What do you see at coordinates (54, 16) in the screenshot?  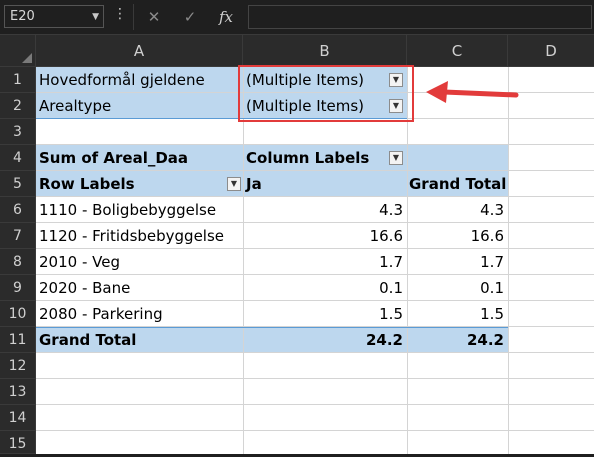 I see `name-box: E20 ▼` at bounding box center [54, 16].